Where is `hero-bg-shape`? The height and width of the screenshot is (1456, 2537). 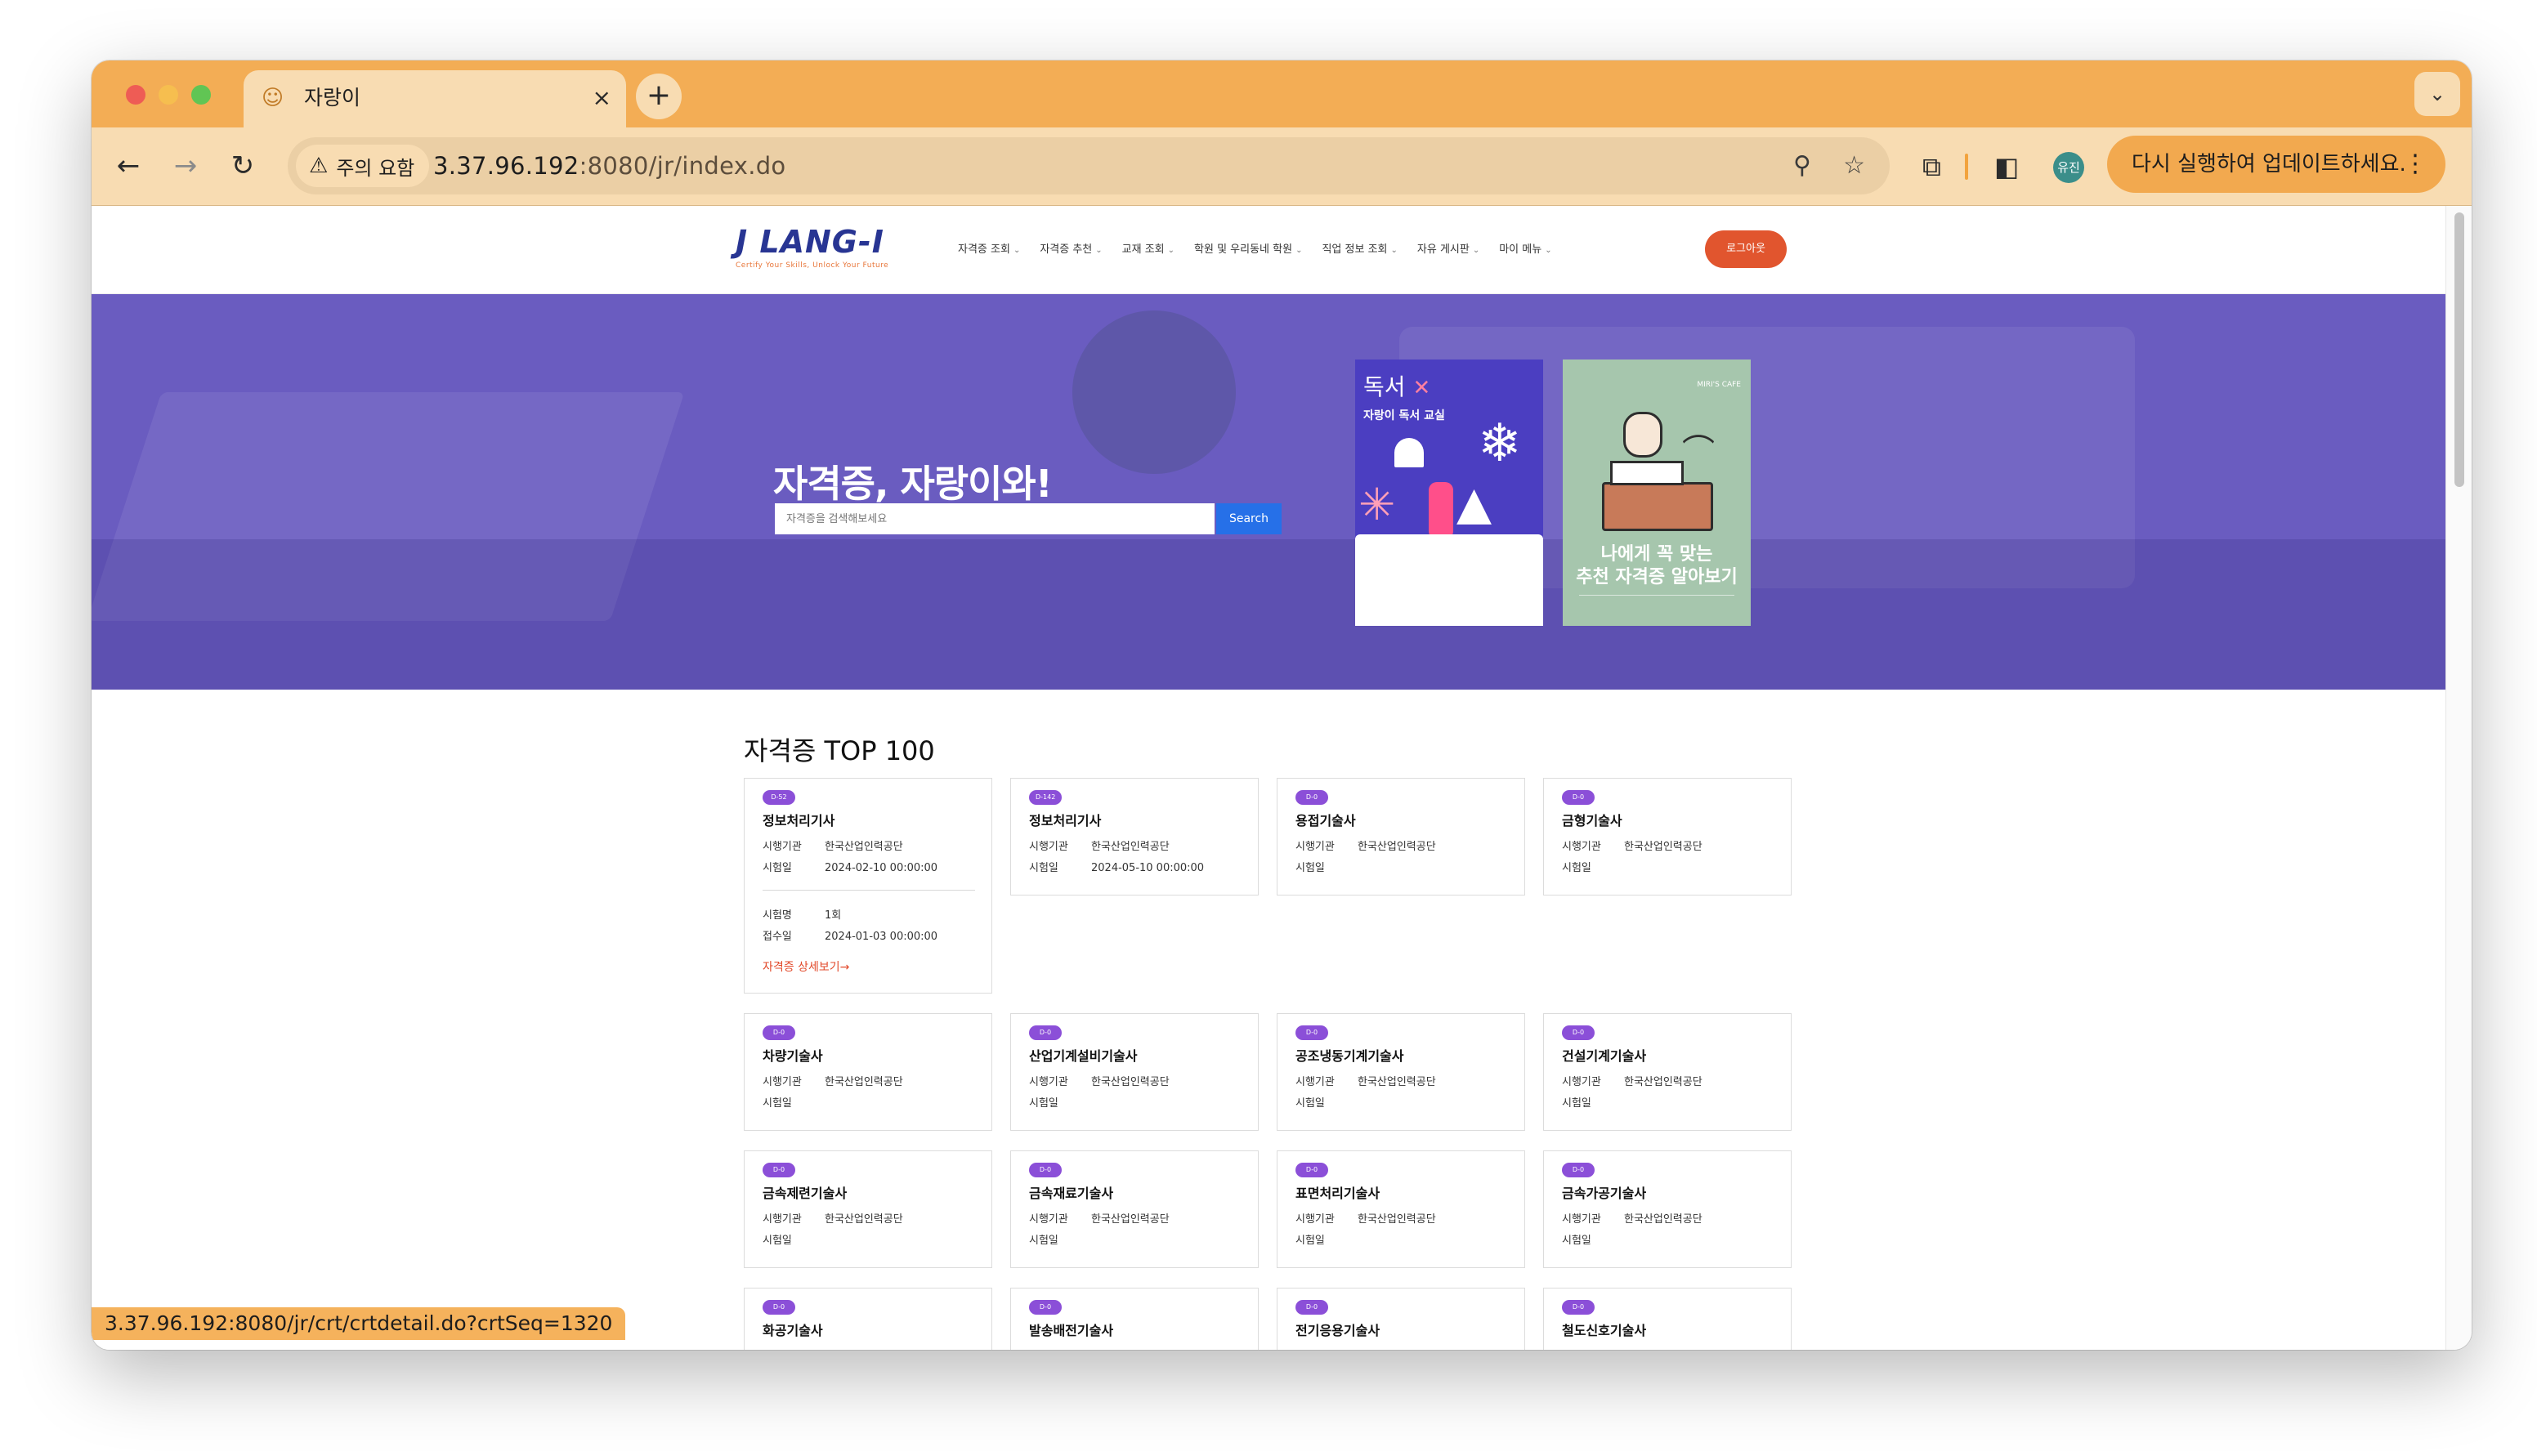
hero-bg-shape is located at coordinates (1154, 392).